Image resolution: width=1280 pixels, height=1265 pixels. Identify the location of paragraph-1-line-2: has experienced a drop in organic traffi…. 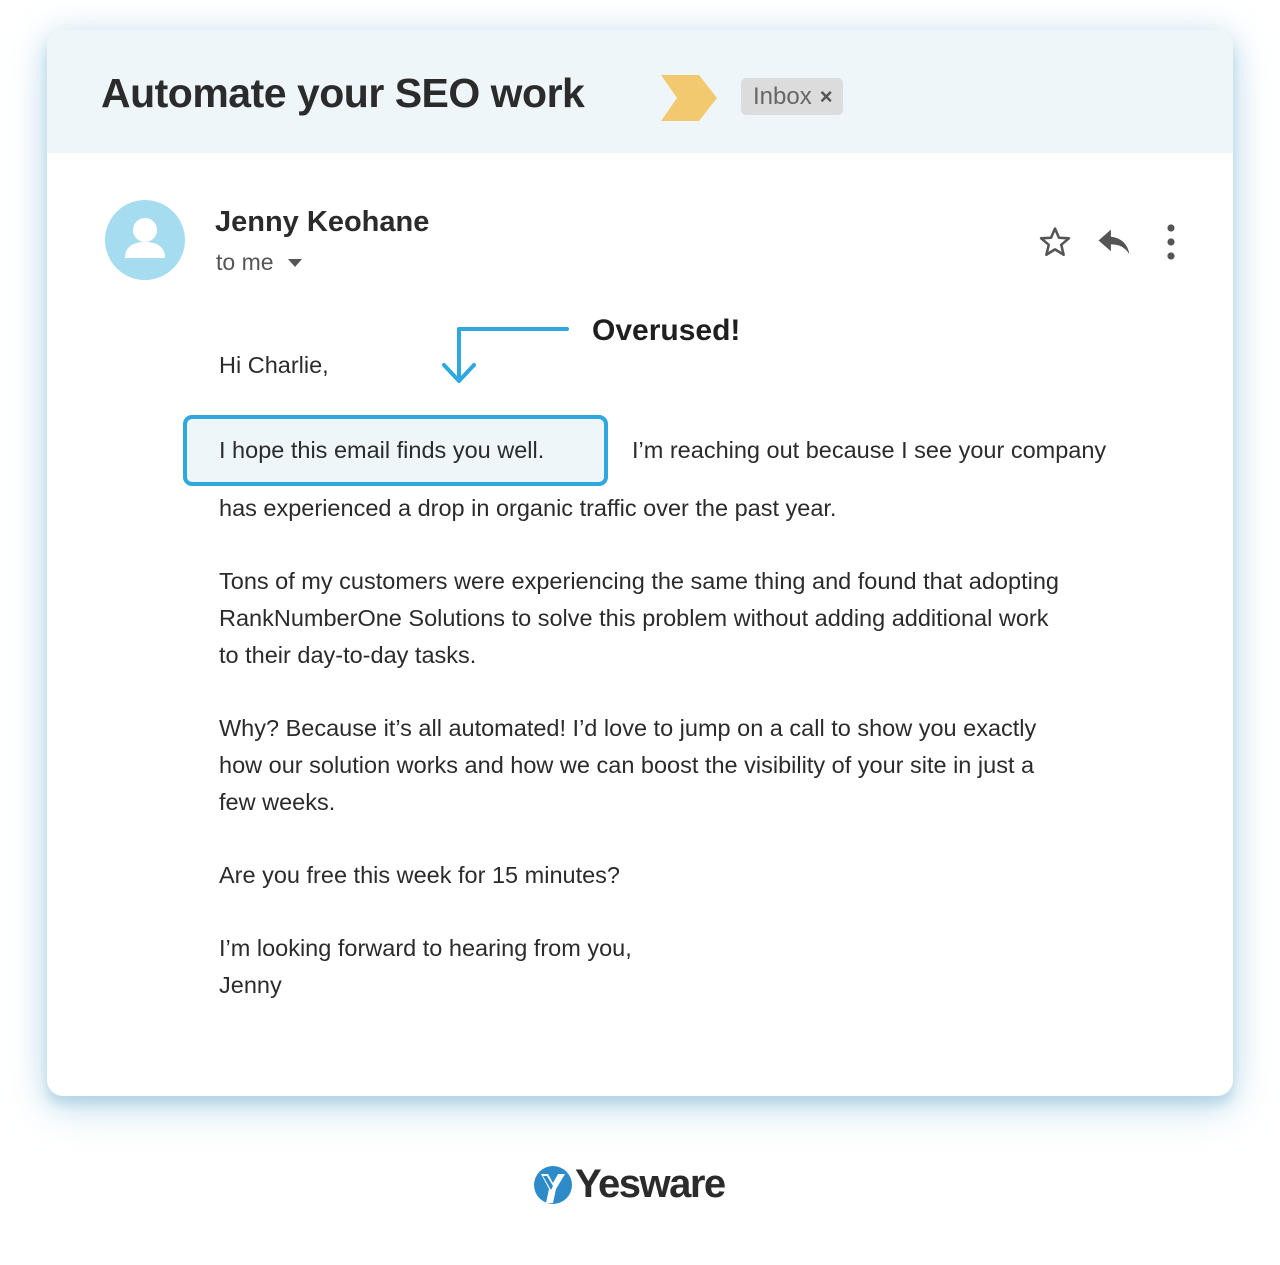
(528, 508).